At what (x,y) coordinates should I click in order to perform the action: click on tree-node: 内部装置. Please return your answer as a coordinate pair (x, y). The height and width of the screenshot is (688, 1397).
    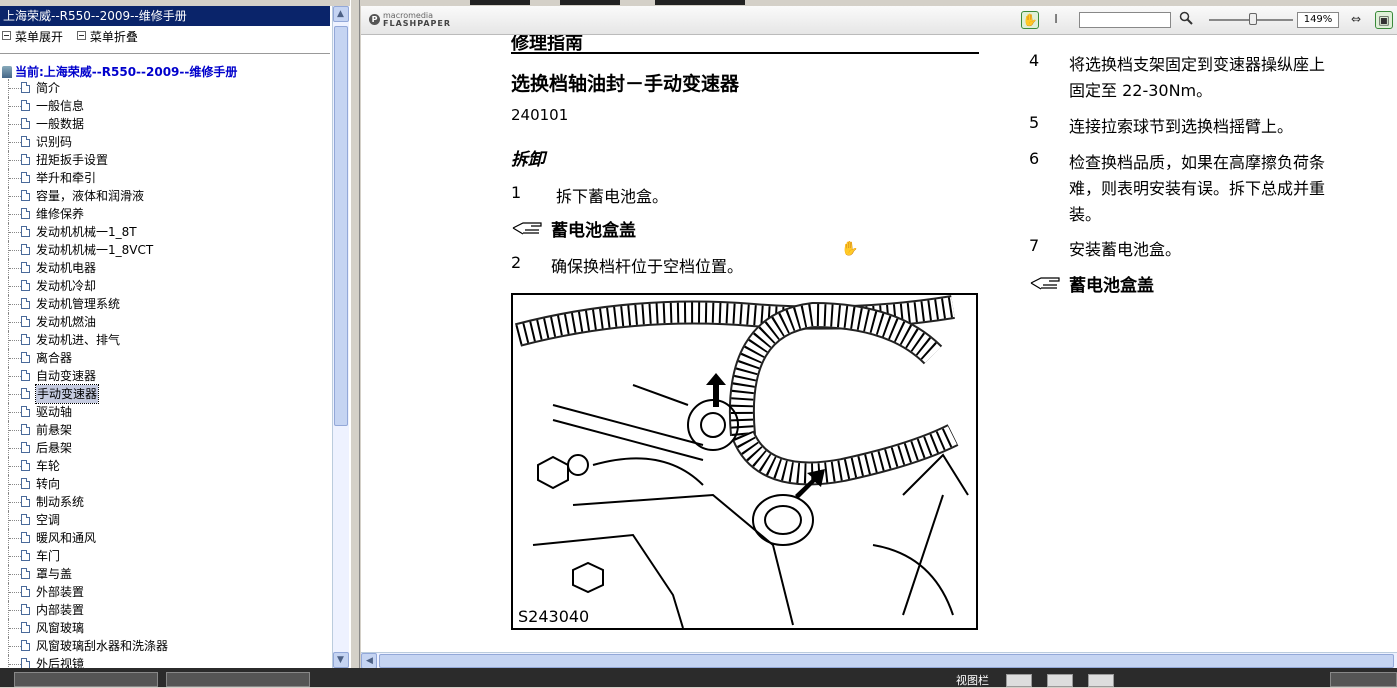
    Looking at the image, I should click on (165, 610).